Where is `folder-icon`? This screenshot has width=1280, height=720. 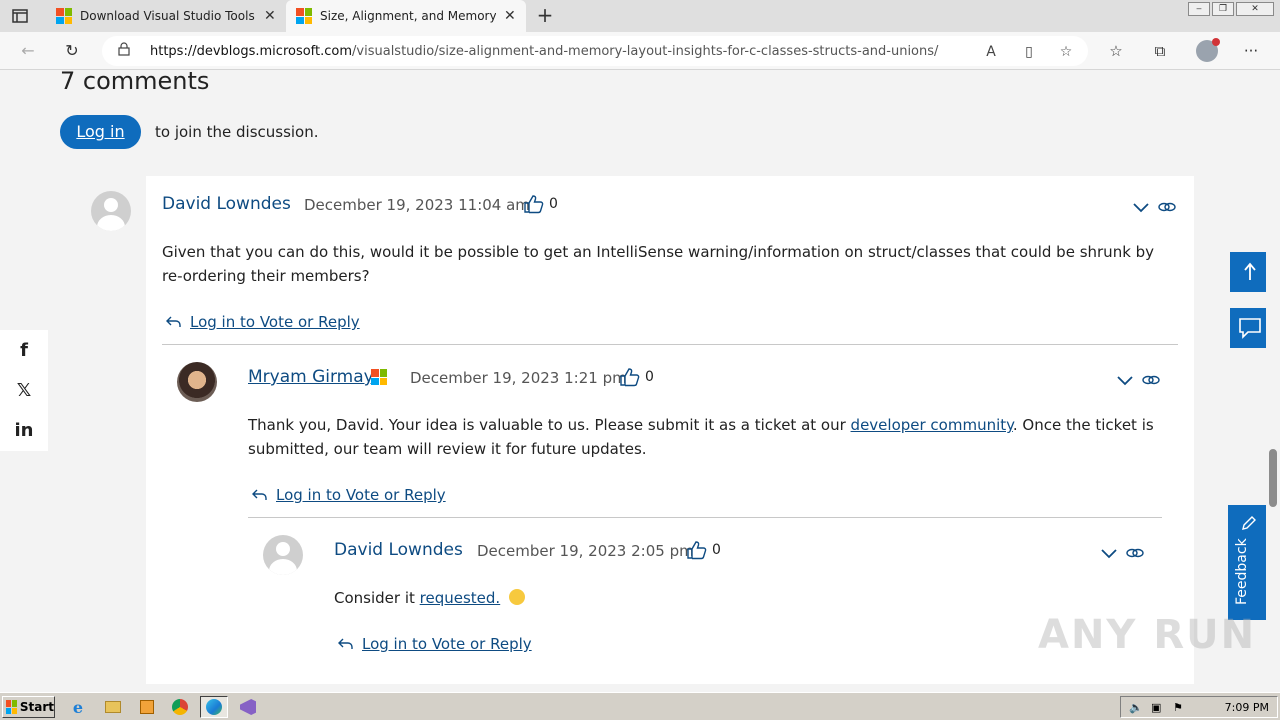 folder-icon is located at coordinates (113, 707).